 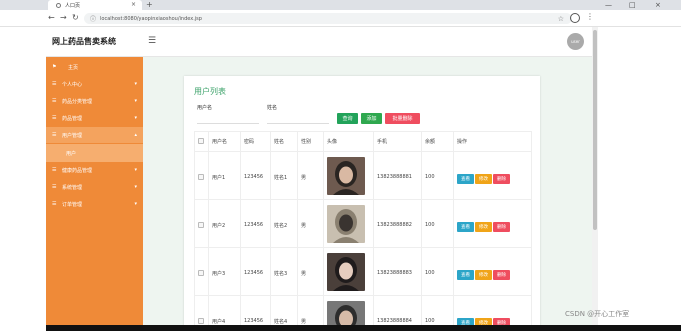 I want to click on select-all-checkbox, so click(x=201, y=140).